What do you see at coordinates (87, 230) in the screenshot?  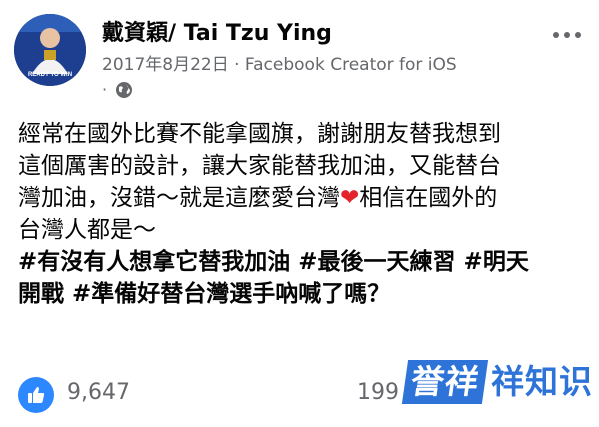 I see `post-line: 台灣人都是～` at bounding box center [87, 230].